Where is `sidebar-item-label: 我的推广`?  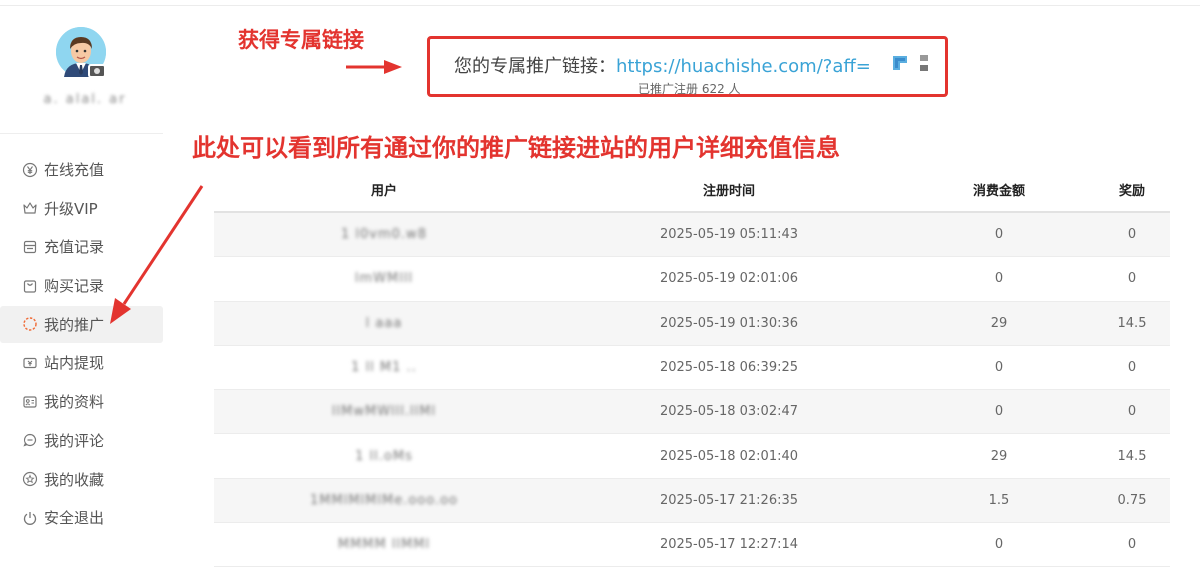
sidebar-item-label: 我的推广 is located at coordinates (74, 324).